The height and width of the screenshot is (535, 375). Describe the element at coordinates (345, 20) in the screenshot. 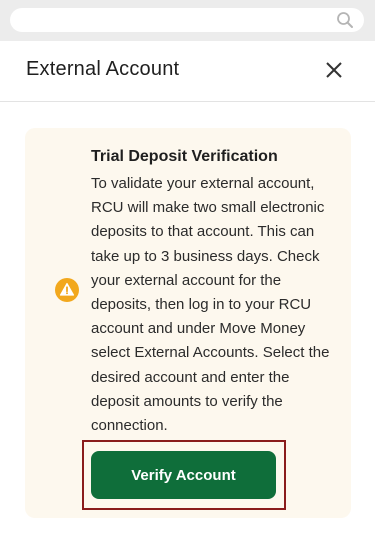

I see `search-icon` at that location.